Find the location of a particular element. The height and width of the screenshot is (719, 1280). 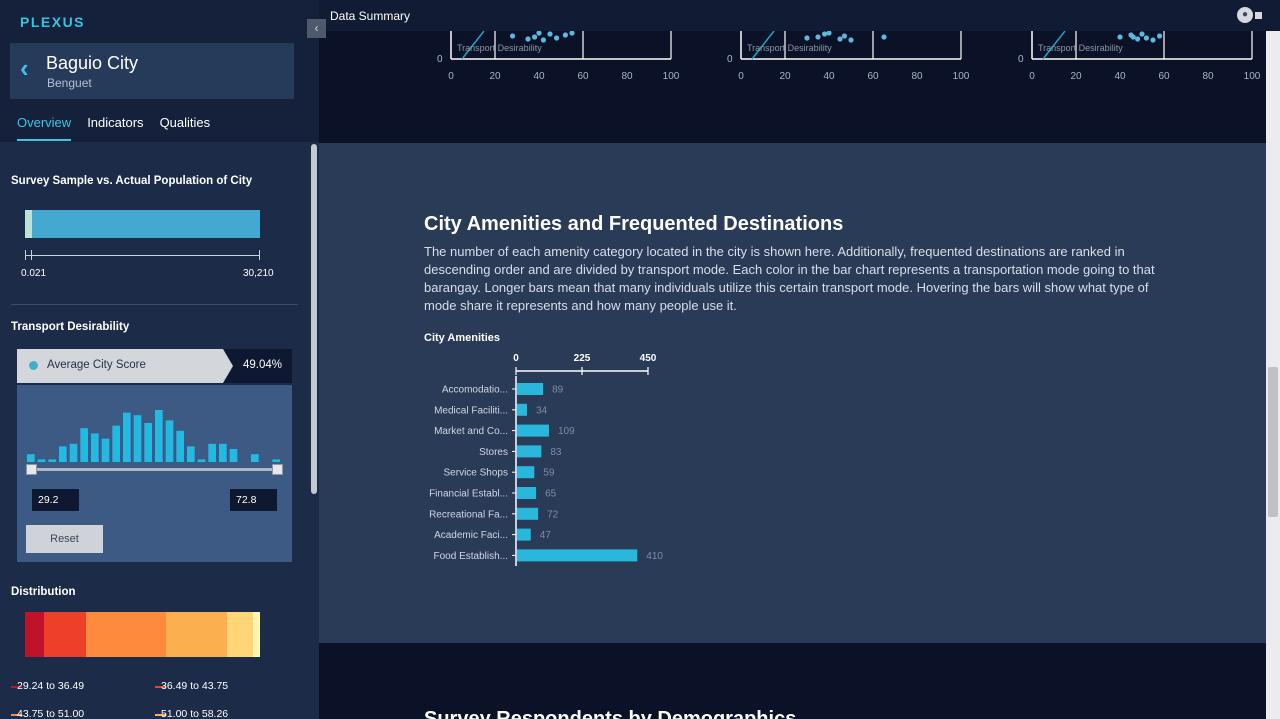

bar-value-label: 47 is located at coordinates (546, 535).